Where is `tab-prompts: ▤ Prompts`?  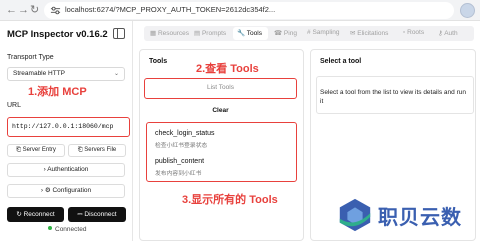 tab-prompts: ▤ Prompts is located at coordinates (210, 33).